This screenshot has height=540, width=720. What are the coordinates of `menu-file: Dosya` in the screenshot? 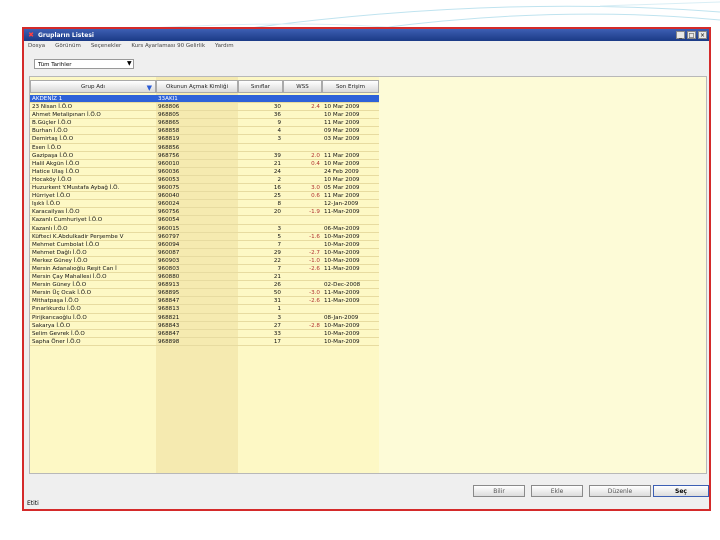 It's located at (36, 46).